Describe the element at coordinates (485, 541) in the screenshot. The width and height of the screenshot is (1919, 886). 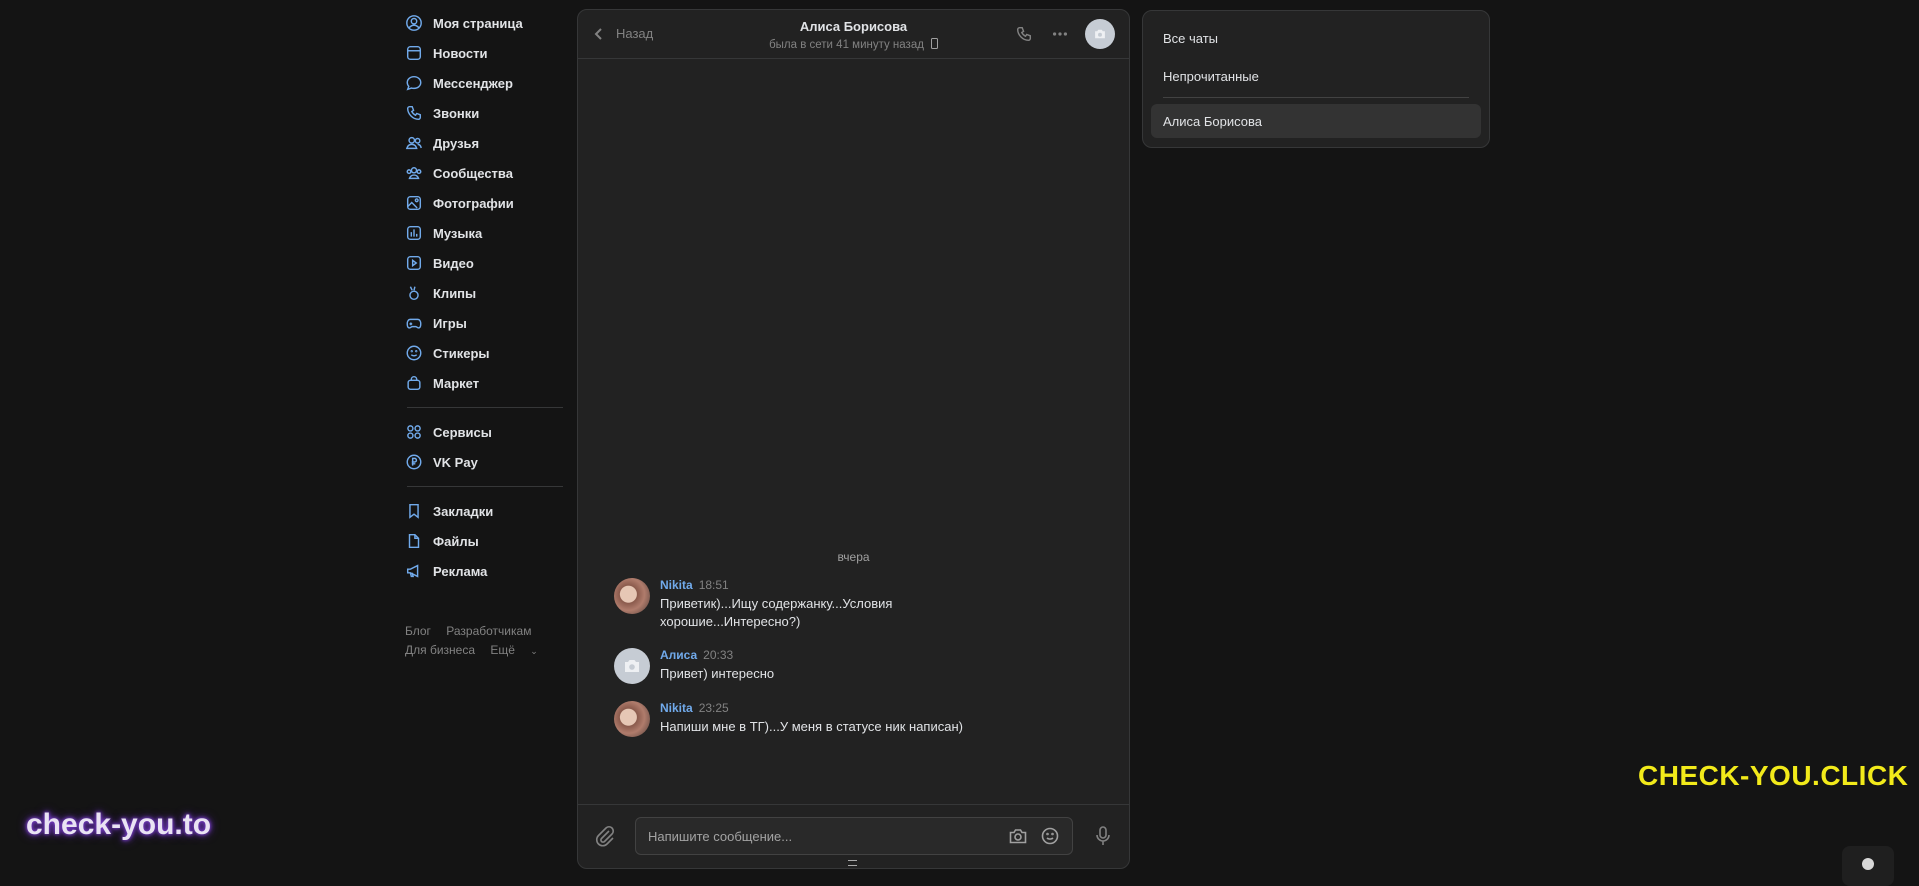
I see `nav-item-files: Файлы` at that location.